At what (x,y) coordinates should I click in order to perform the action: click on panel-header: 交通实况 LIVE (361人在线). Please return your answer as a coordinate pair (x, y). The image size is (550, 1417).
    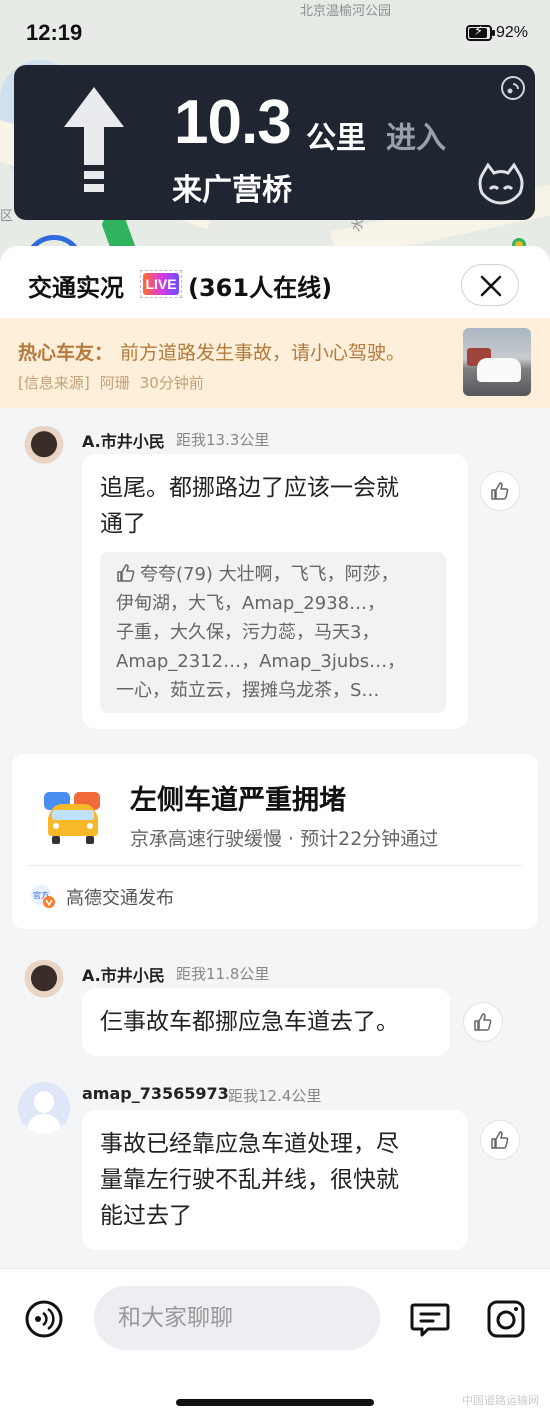
    Looking at the image, I should click on (275, 282).